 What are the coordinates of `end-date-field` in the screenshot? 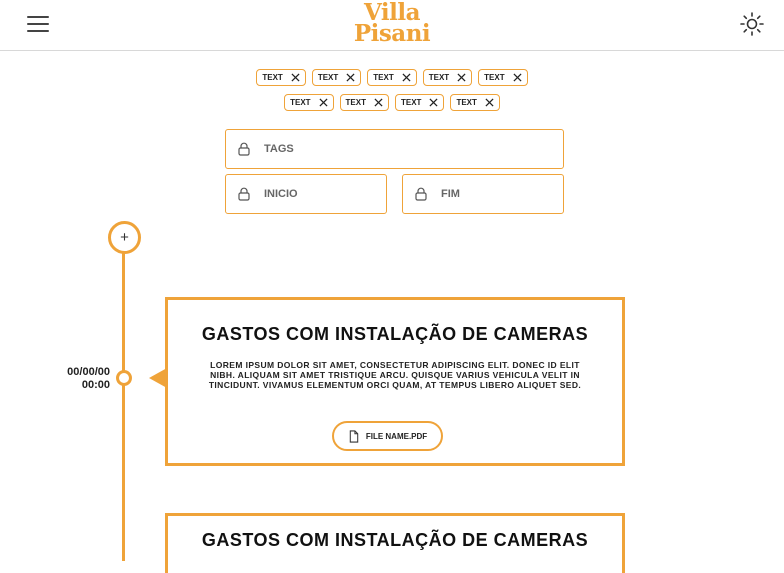 It's located at (483, 194).